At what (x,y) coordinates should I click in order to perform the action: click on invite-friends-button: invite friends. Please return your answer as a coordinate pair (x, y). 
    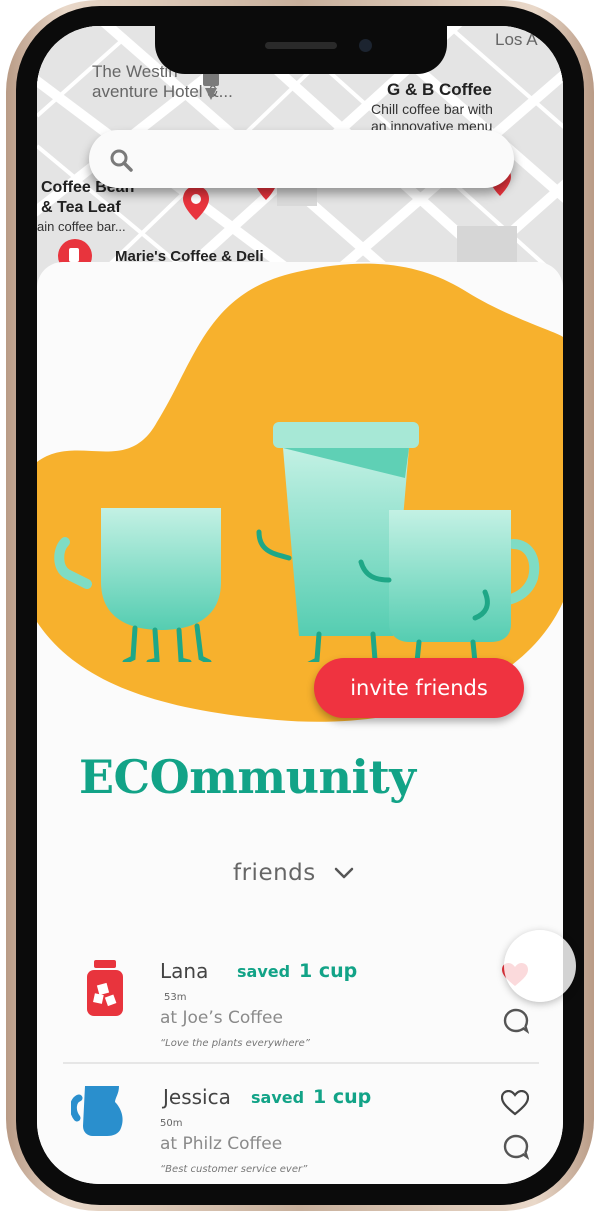
    Looking at the image, I should click on (419, 688).